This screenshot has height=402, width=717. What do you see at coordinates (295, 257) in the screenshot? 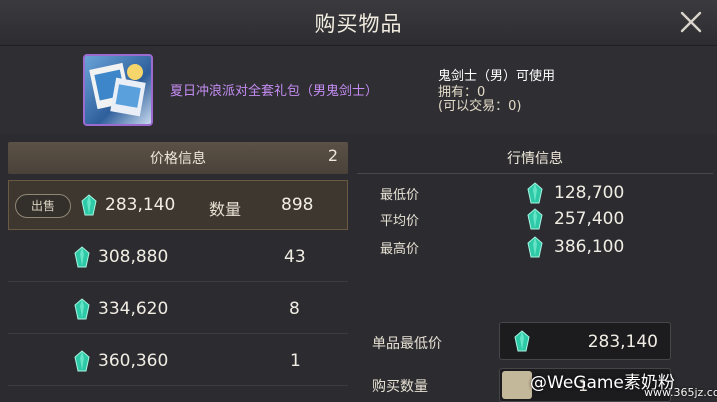
I see `qty-value: 43` at bounding box center [295, 257].